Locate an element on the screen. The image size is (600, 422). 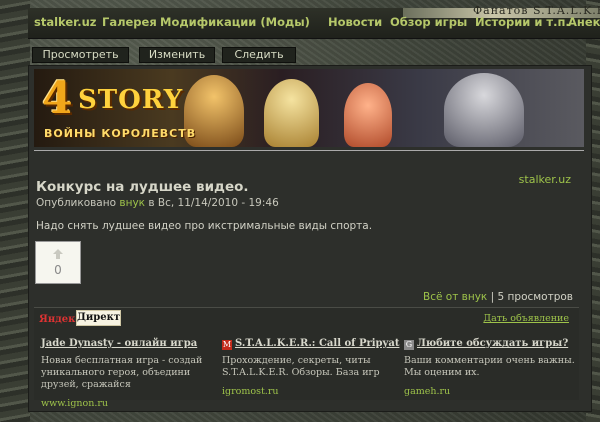
nav-stories: Истории и т.п. is located at coordinates (522, 22).